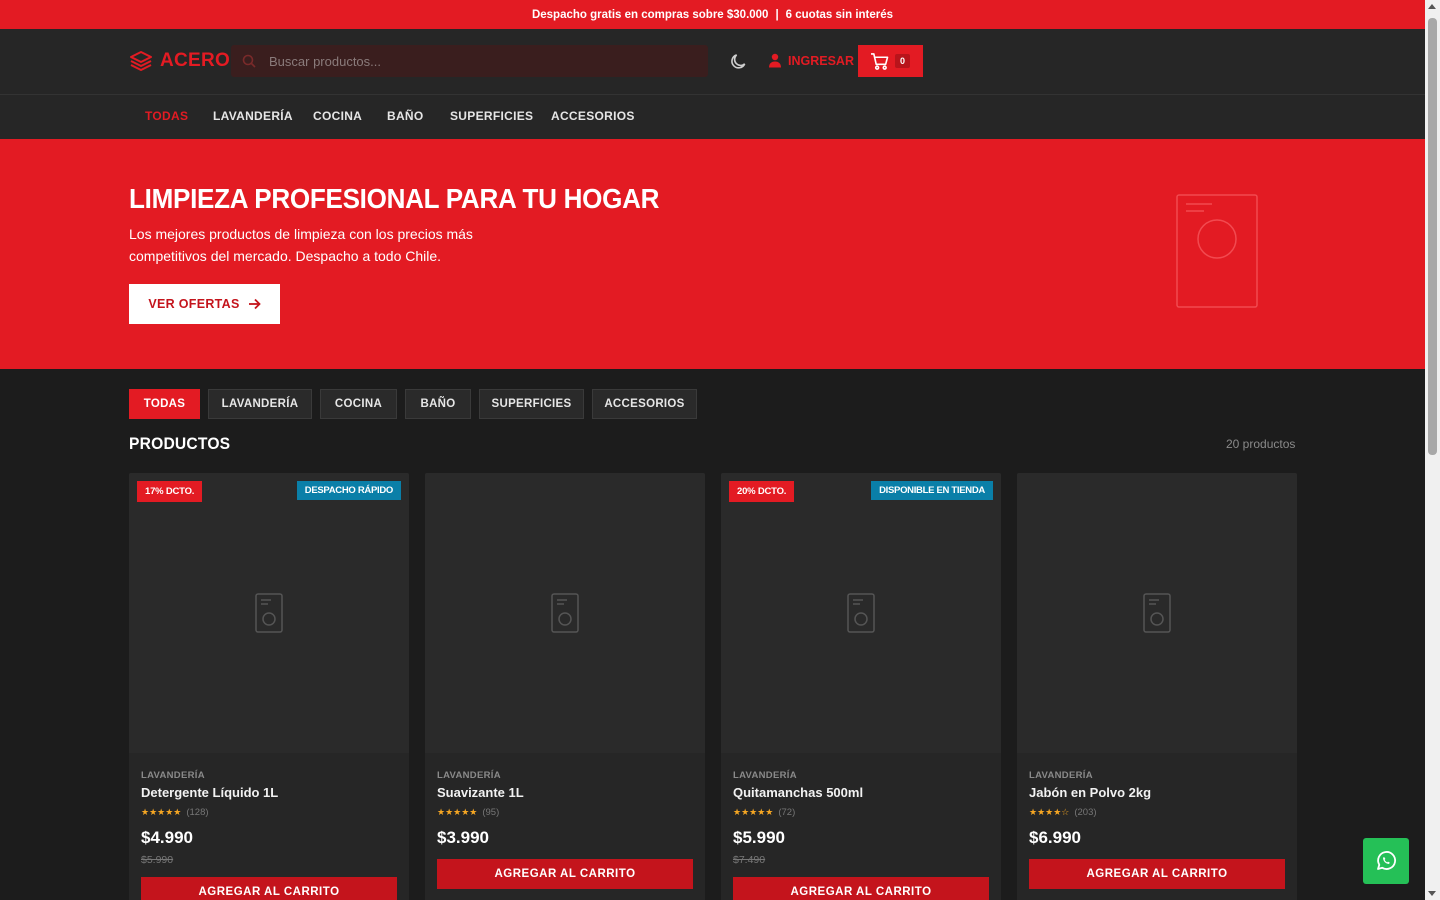 Image resolution: width=1440 pixels, height=900 pixels. Describe the element at coordinates (167, 837) in the screenshot. I see `product-price: $4.990` at that location.